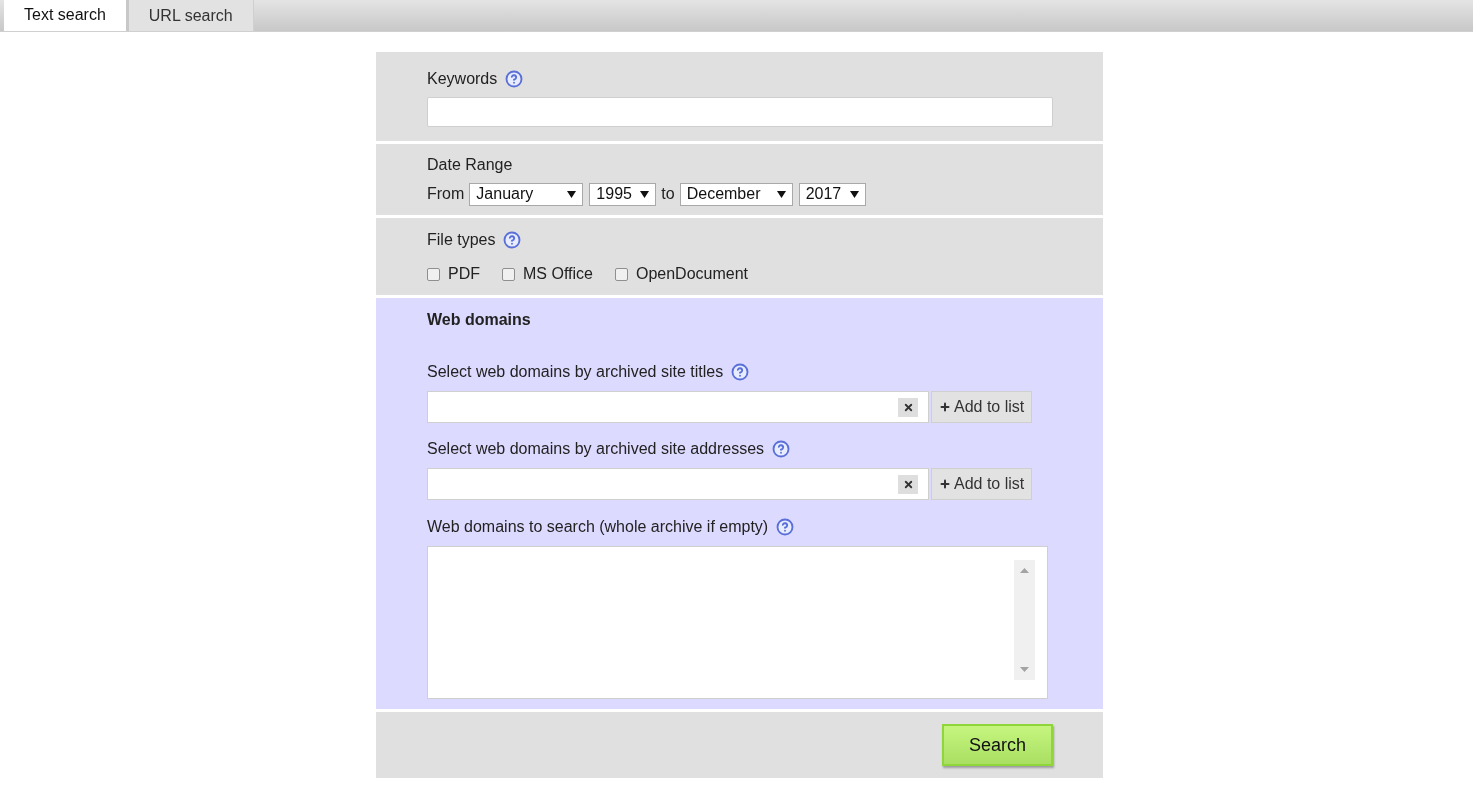 This screenshot has height=810, width=1473. I want to click on search-button: Search, so click(997, 745).